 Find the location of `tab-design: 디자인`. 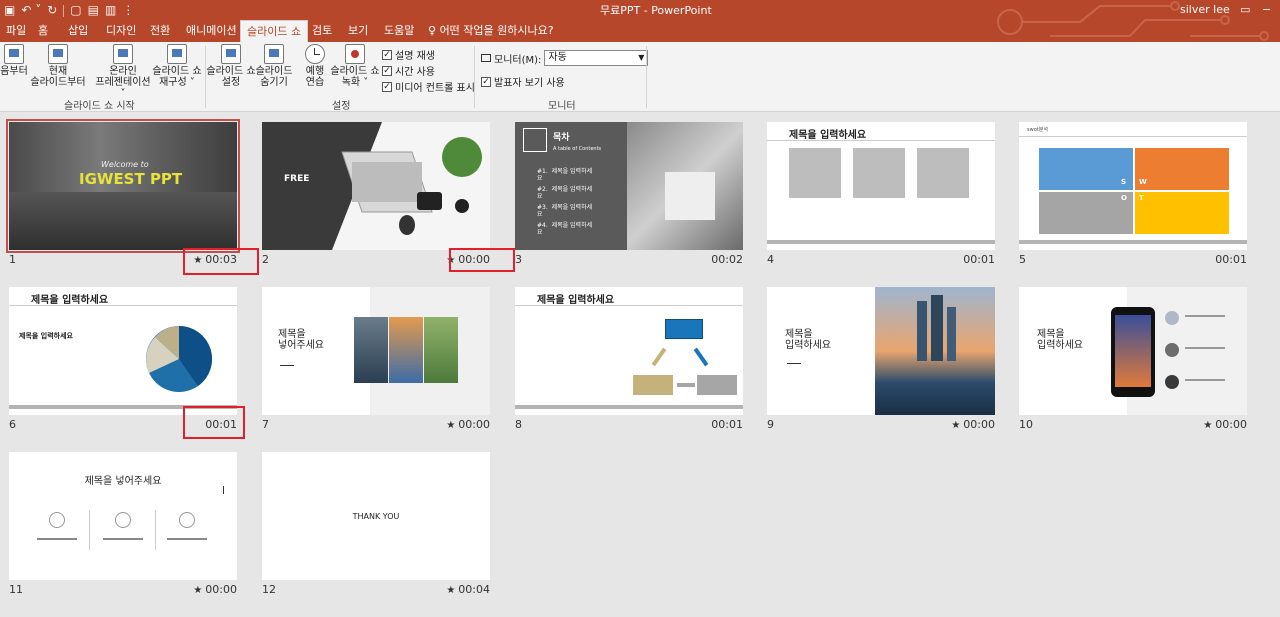

tab-design: 디자인 is located at coordinates (121, 31).